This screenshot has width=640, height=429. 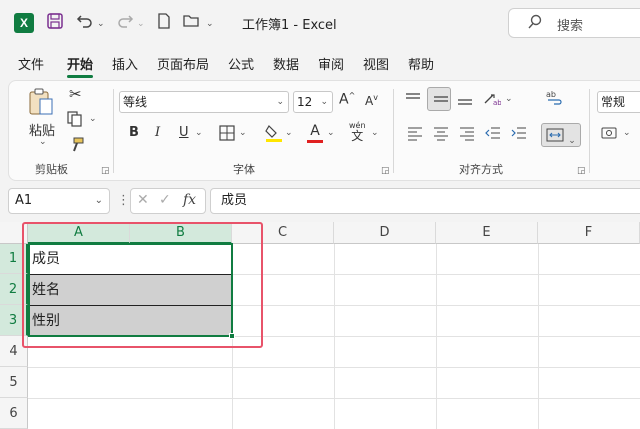 What do you see at coordinates (331, 63) in the screenshot?
I see `tab-review: 审阅` at bounding box center [331, 63].